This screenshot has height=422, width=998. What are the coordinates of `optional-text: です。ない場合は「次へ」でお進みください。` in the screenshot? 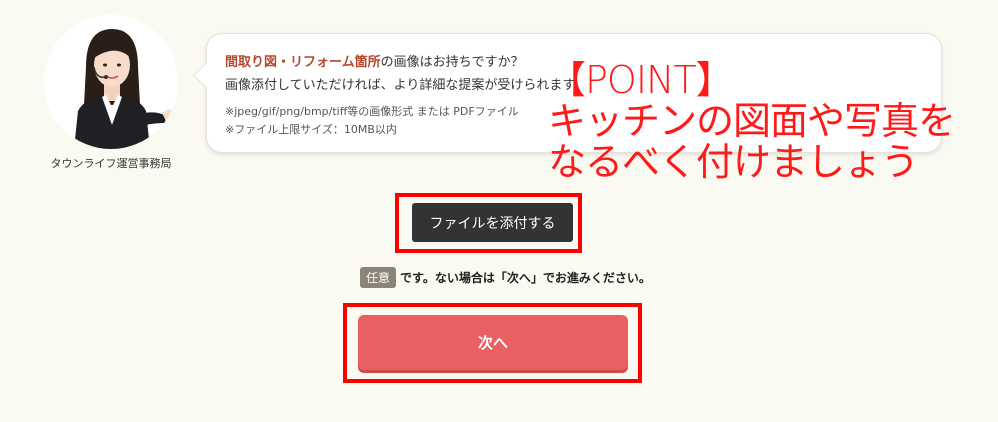 It's located at (525, 278).